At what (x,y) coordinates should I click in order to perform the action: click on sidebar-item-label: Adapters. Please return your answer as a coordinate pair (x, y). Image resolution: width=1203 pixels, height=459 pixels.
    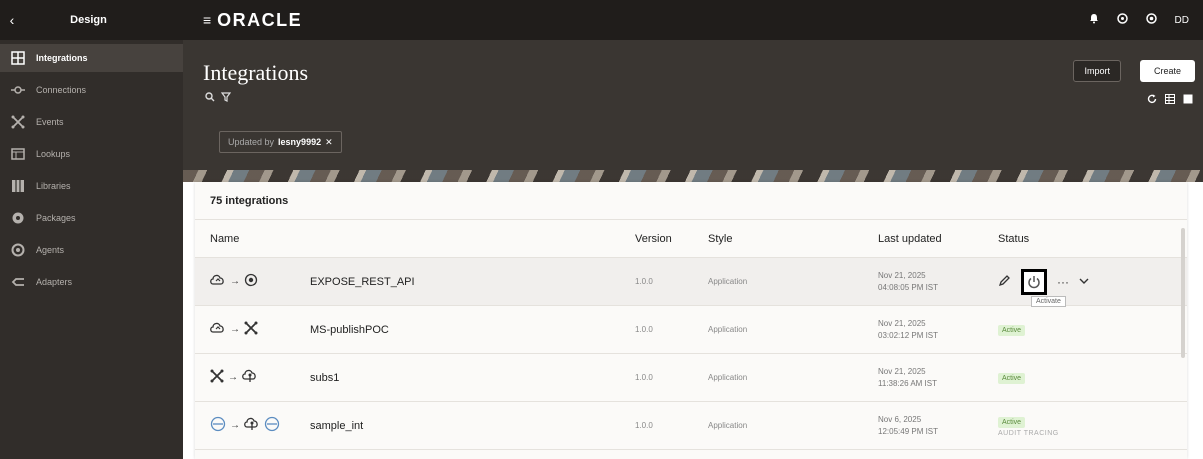
    Looking at the image, I should click on (54, 282).